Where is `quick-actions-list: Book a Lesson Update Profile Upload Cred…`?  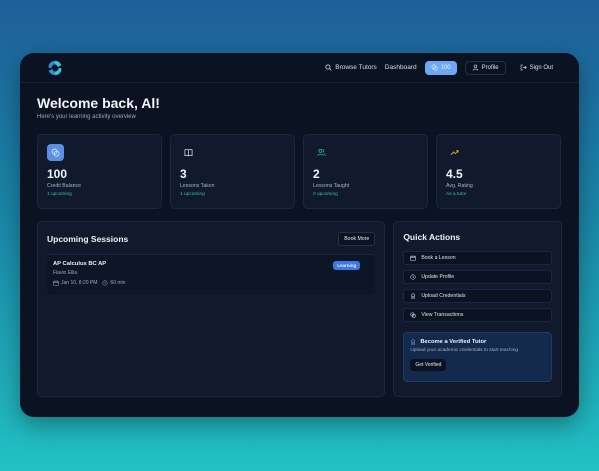 quick-actions-list: Book a Lesson Update Profile Upload Cred… is located at coordinates (477, 286).